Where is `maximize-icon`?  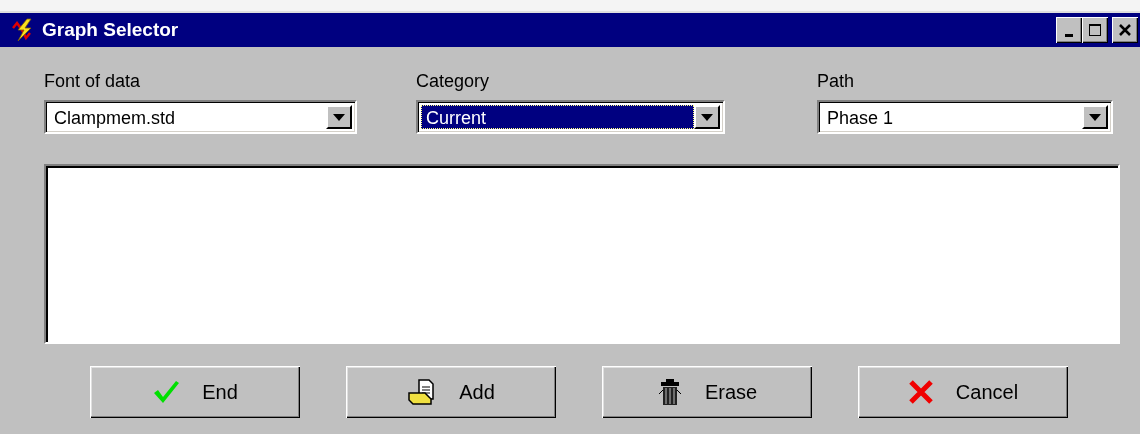
maximize-icon is located at coordinates (1095, 30).